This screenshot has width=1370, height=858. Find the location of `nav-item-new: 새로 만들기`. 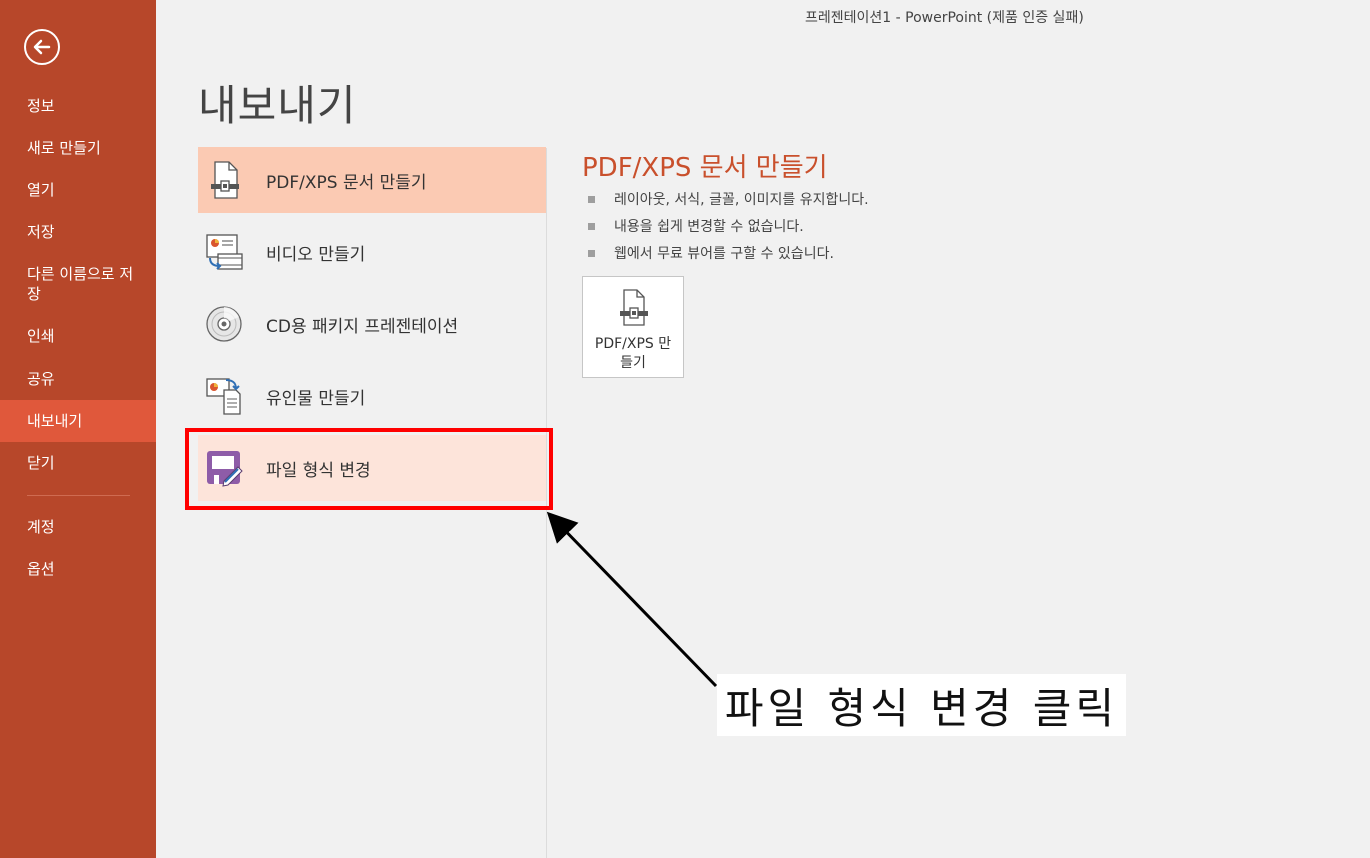

nav-item-new: 새로 만들기 is located at coordinates (78, 148).